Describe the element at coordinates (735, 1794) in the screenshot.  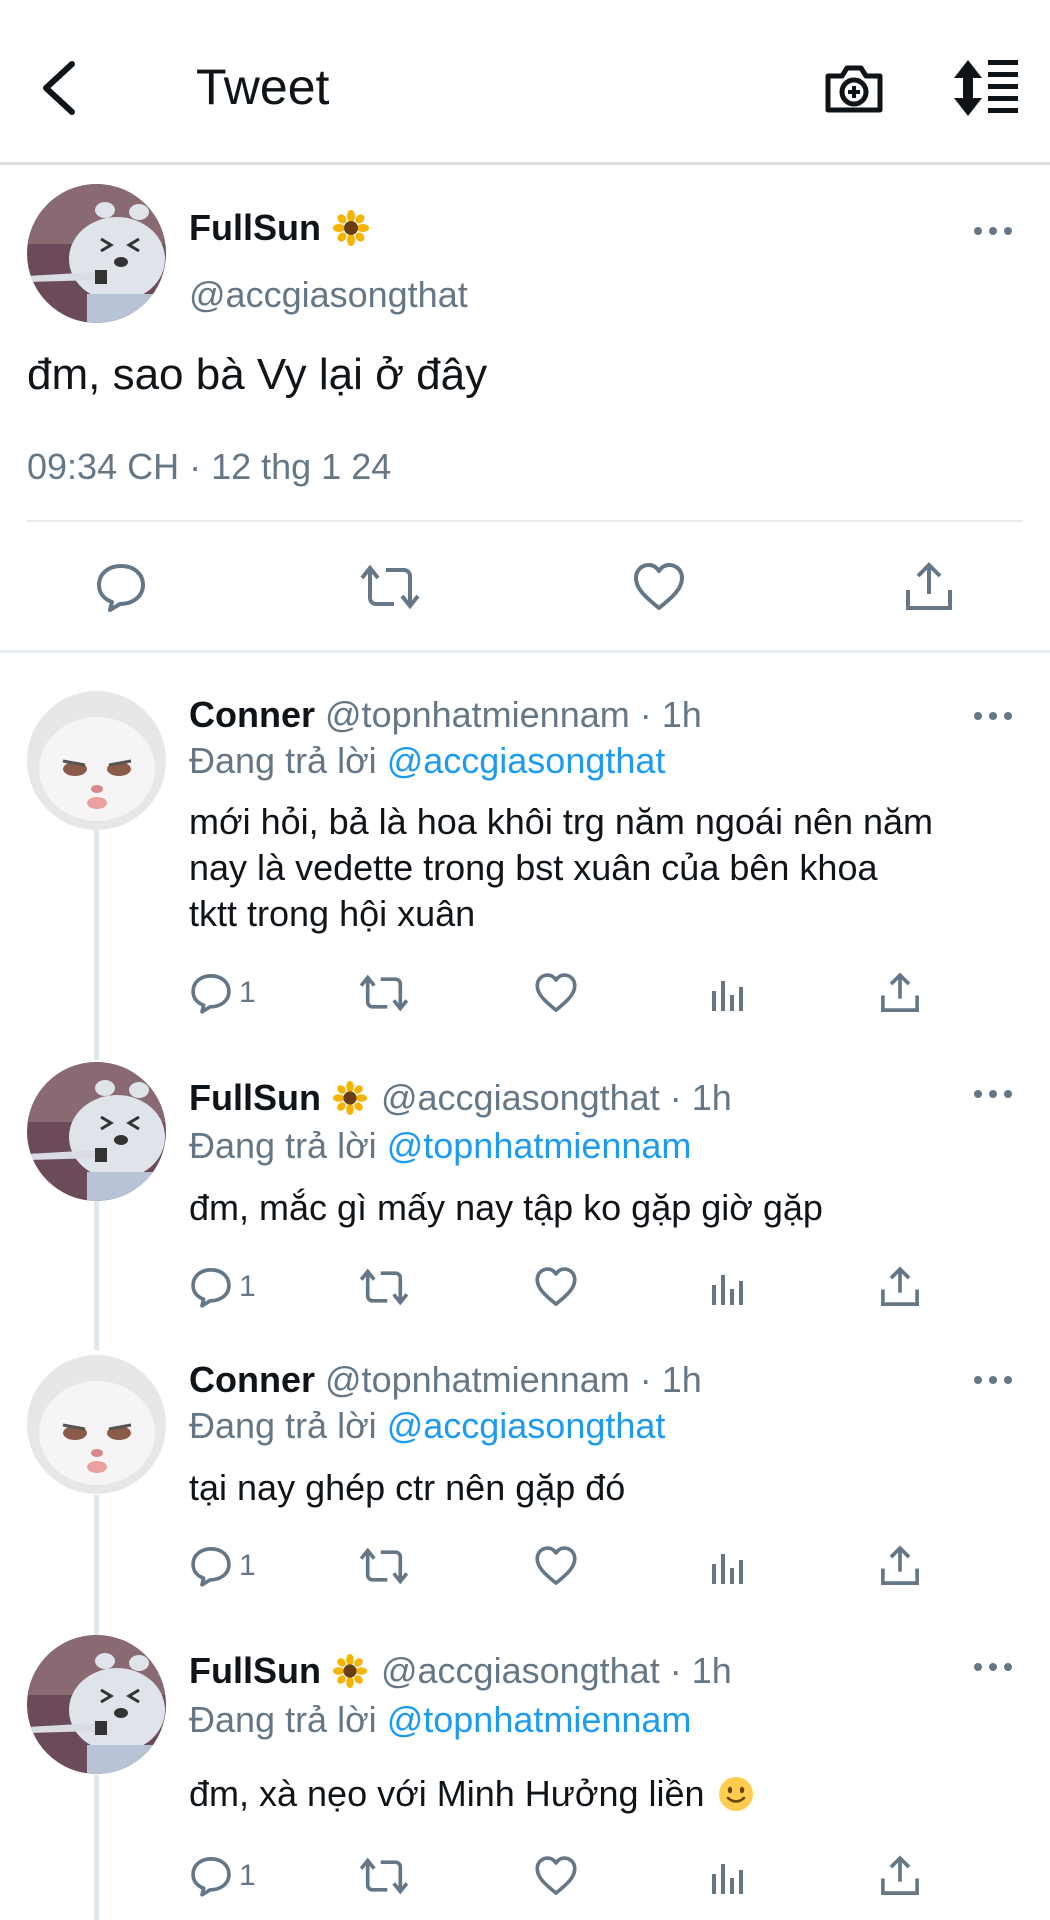
I see `slight-smile-emoji` at that location.